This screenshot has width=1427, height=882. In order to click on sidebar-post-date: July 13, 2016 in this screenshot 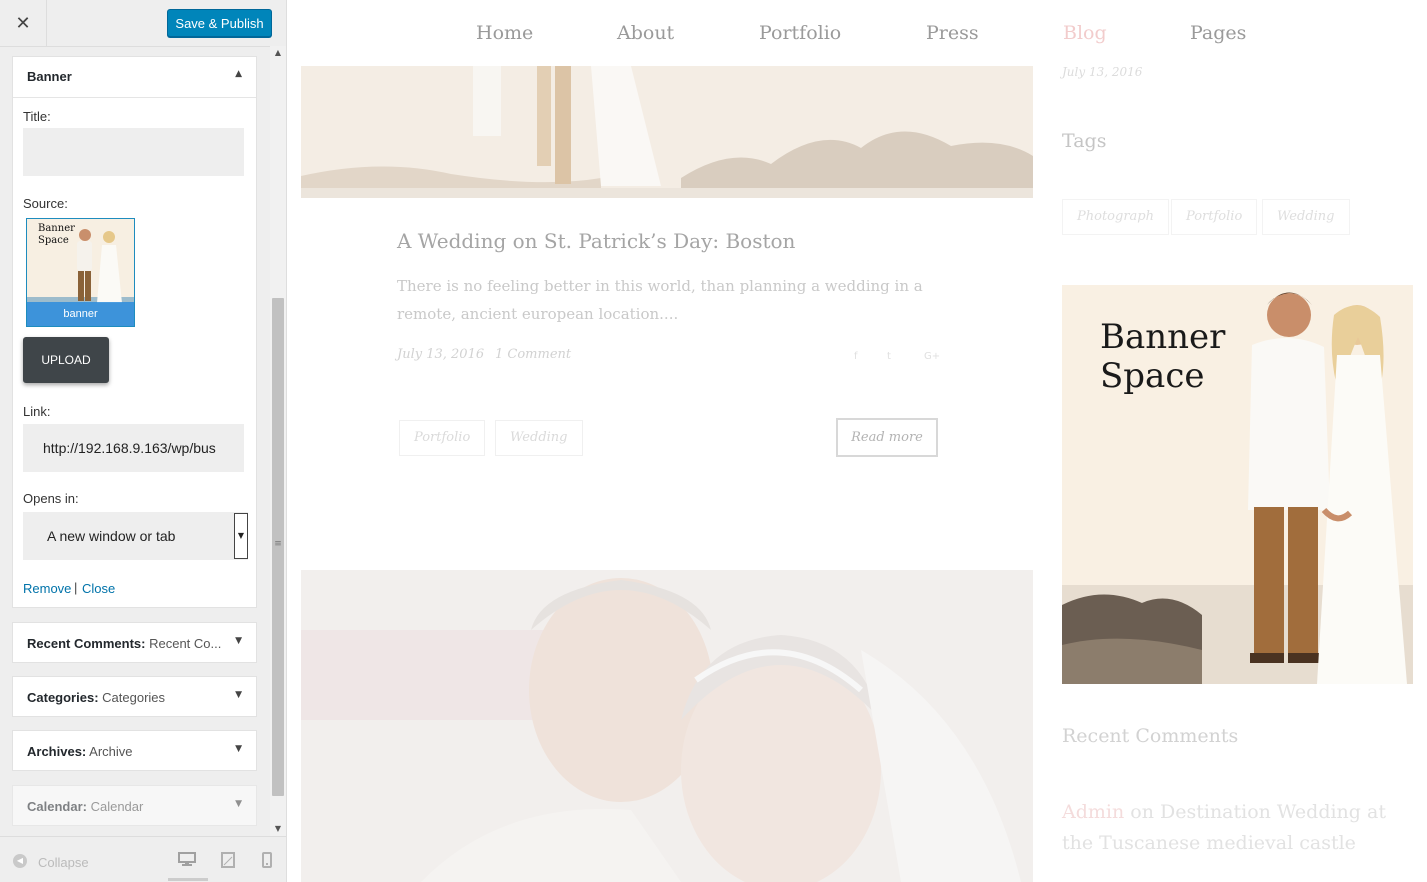, I will do `click(1102, 72)`.